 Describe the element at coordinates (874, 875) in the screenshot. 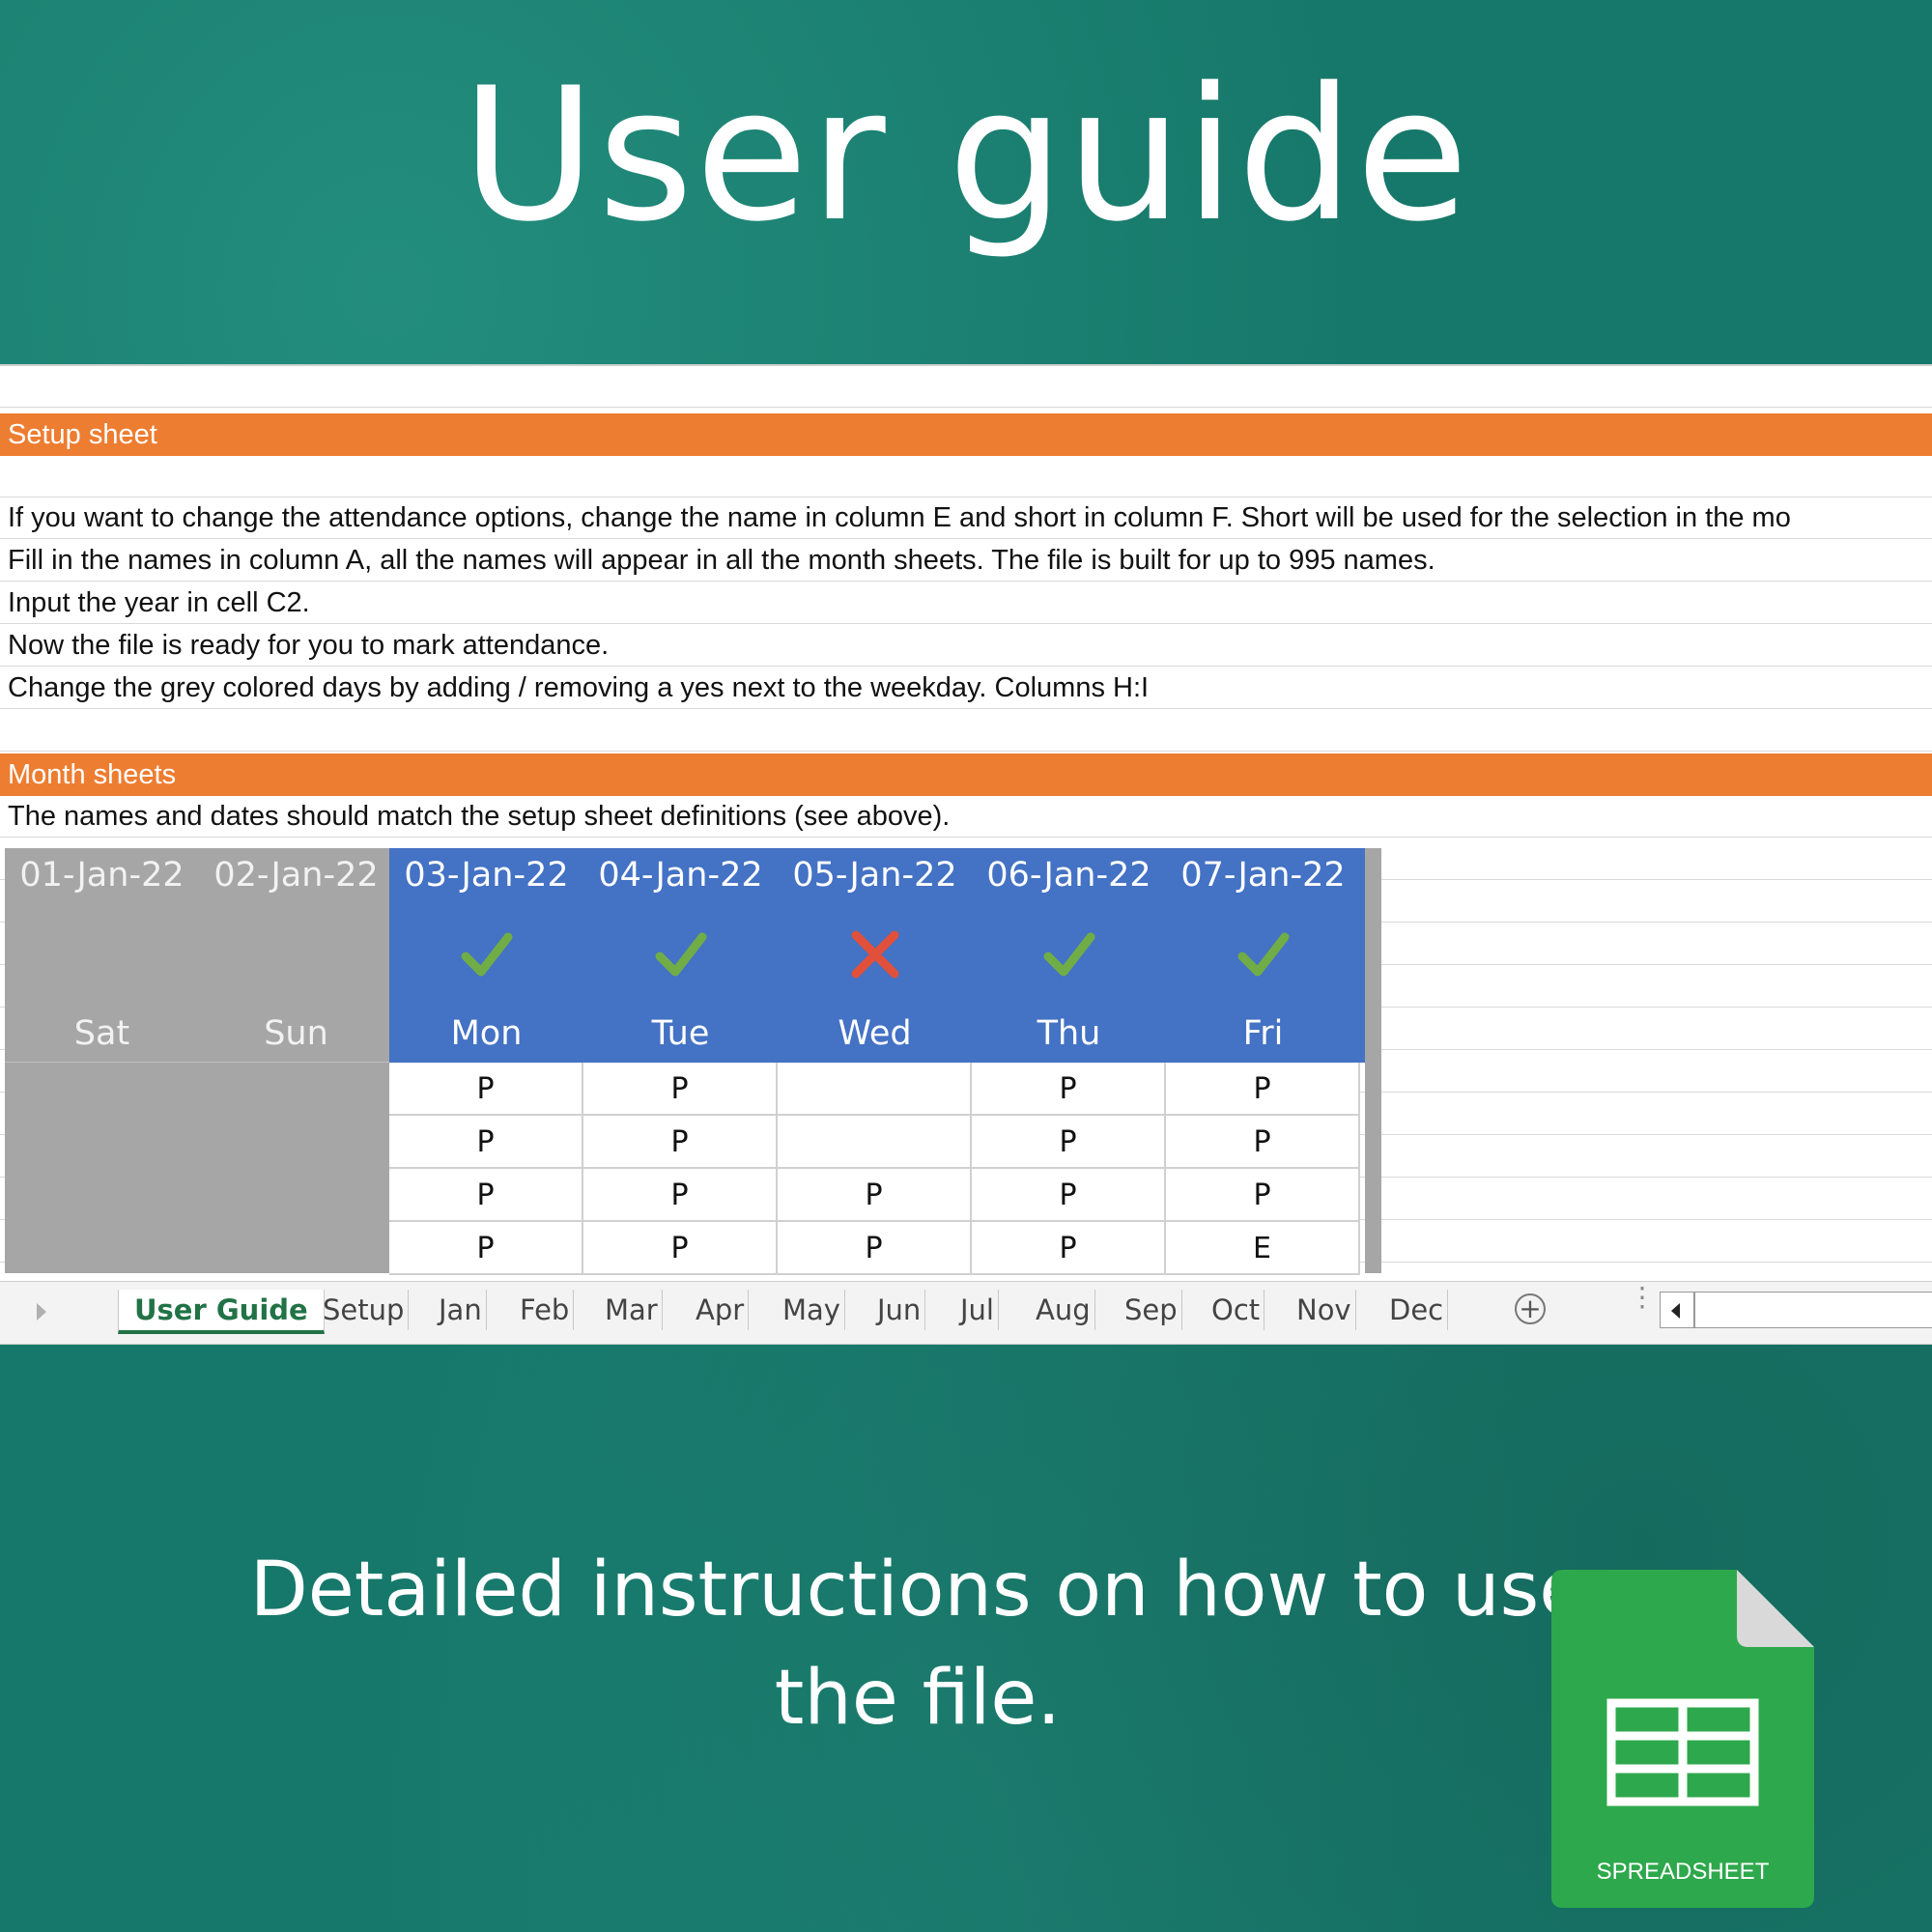

I see `date-label: 05-Jan-22` at that location.